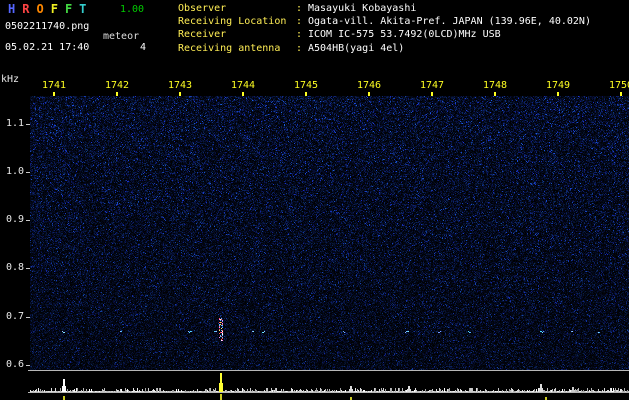 This screenshot has width=629, height=400. Describe the element at coordinates (202, 35) in the screenshot. I see `info-label: Receiver` at that location.